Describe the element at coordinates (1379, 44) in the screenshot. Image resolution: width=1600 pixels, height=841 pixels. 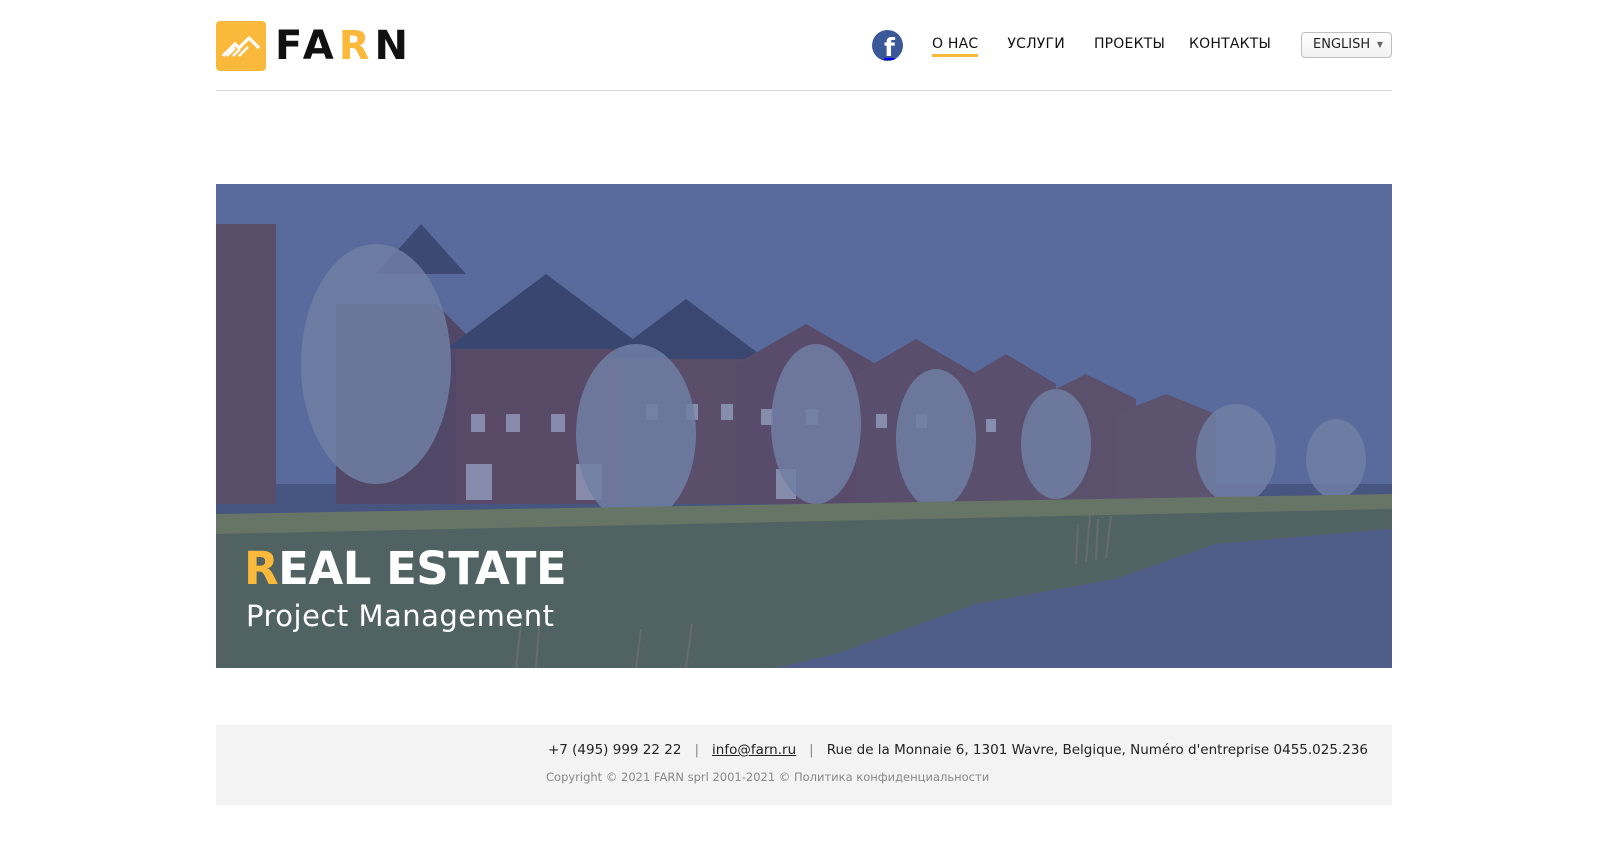
I see `chevron-down-icon: ▼` at that location.